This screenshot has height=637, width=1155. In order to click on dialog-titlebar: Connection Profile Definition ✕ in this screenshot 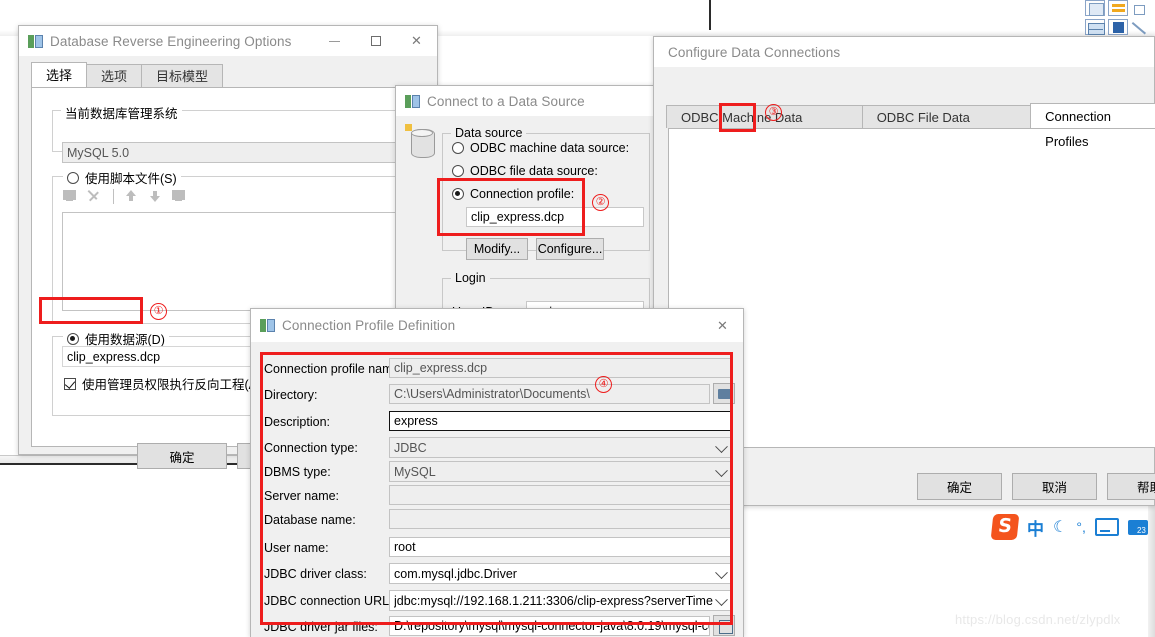, I will do `click(497, 325)`.